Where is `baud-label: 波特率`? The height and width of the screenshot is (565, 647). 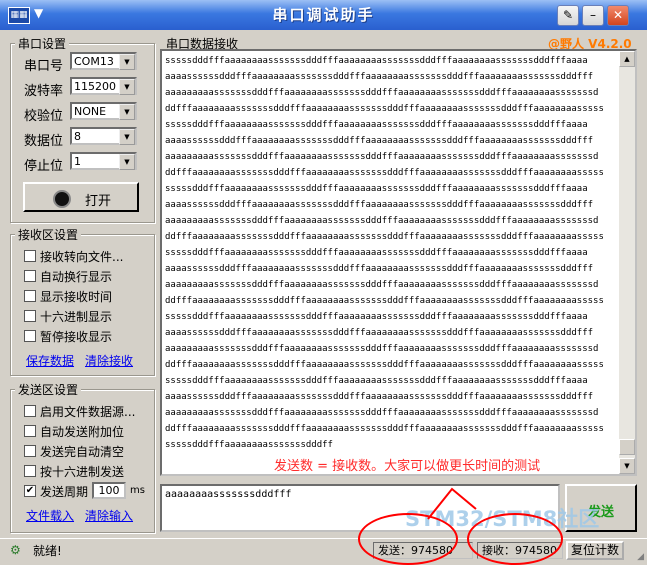
baud-label: 波特率 is located at coordinates (44, 91).